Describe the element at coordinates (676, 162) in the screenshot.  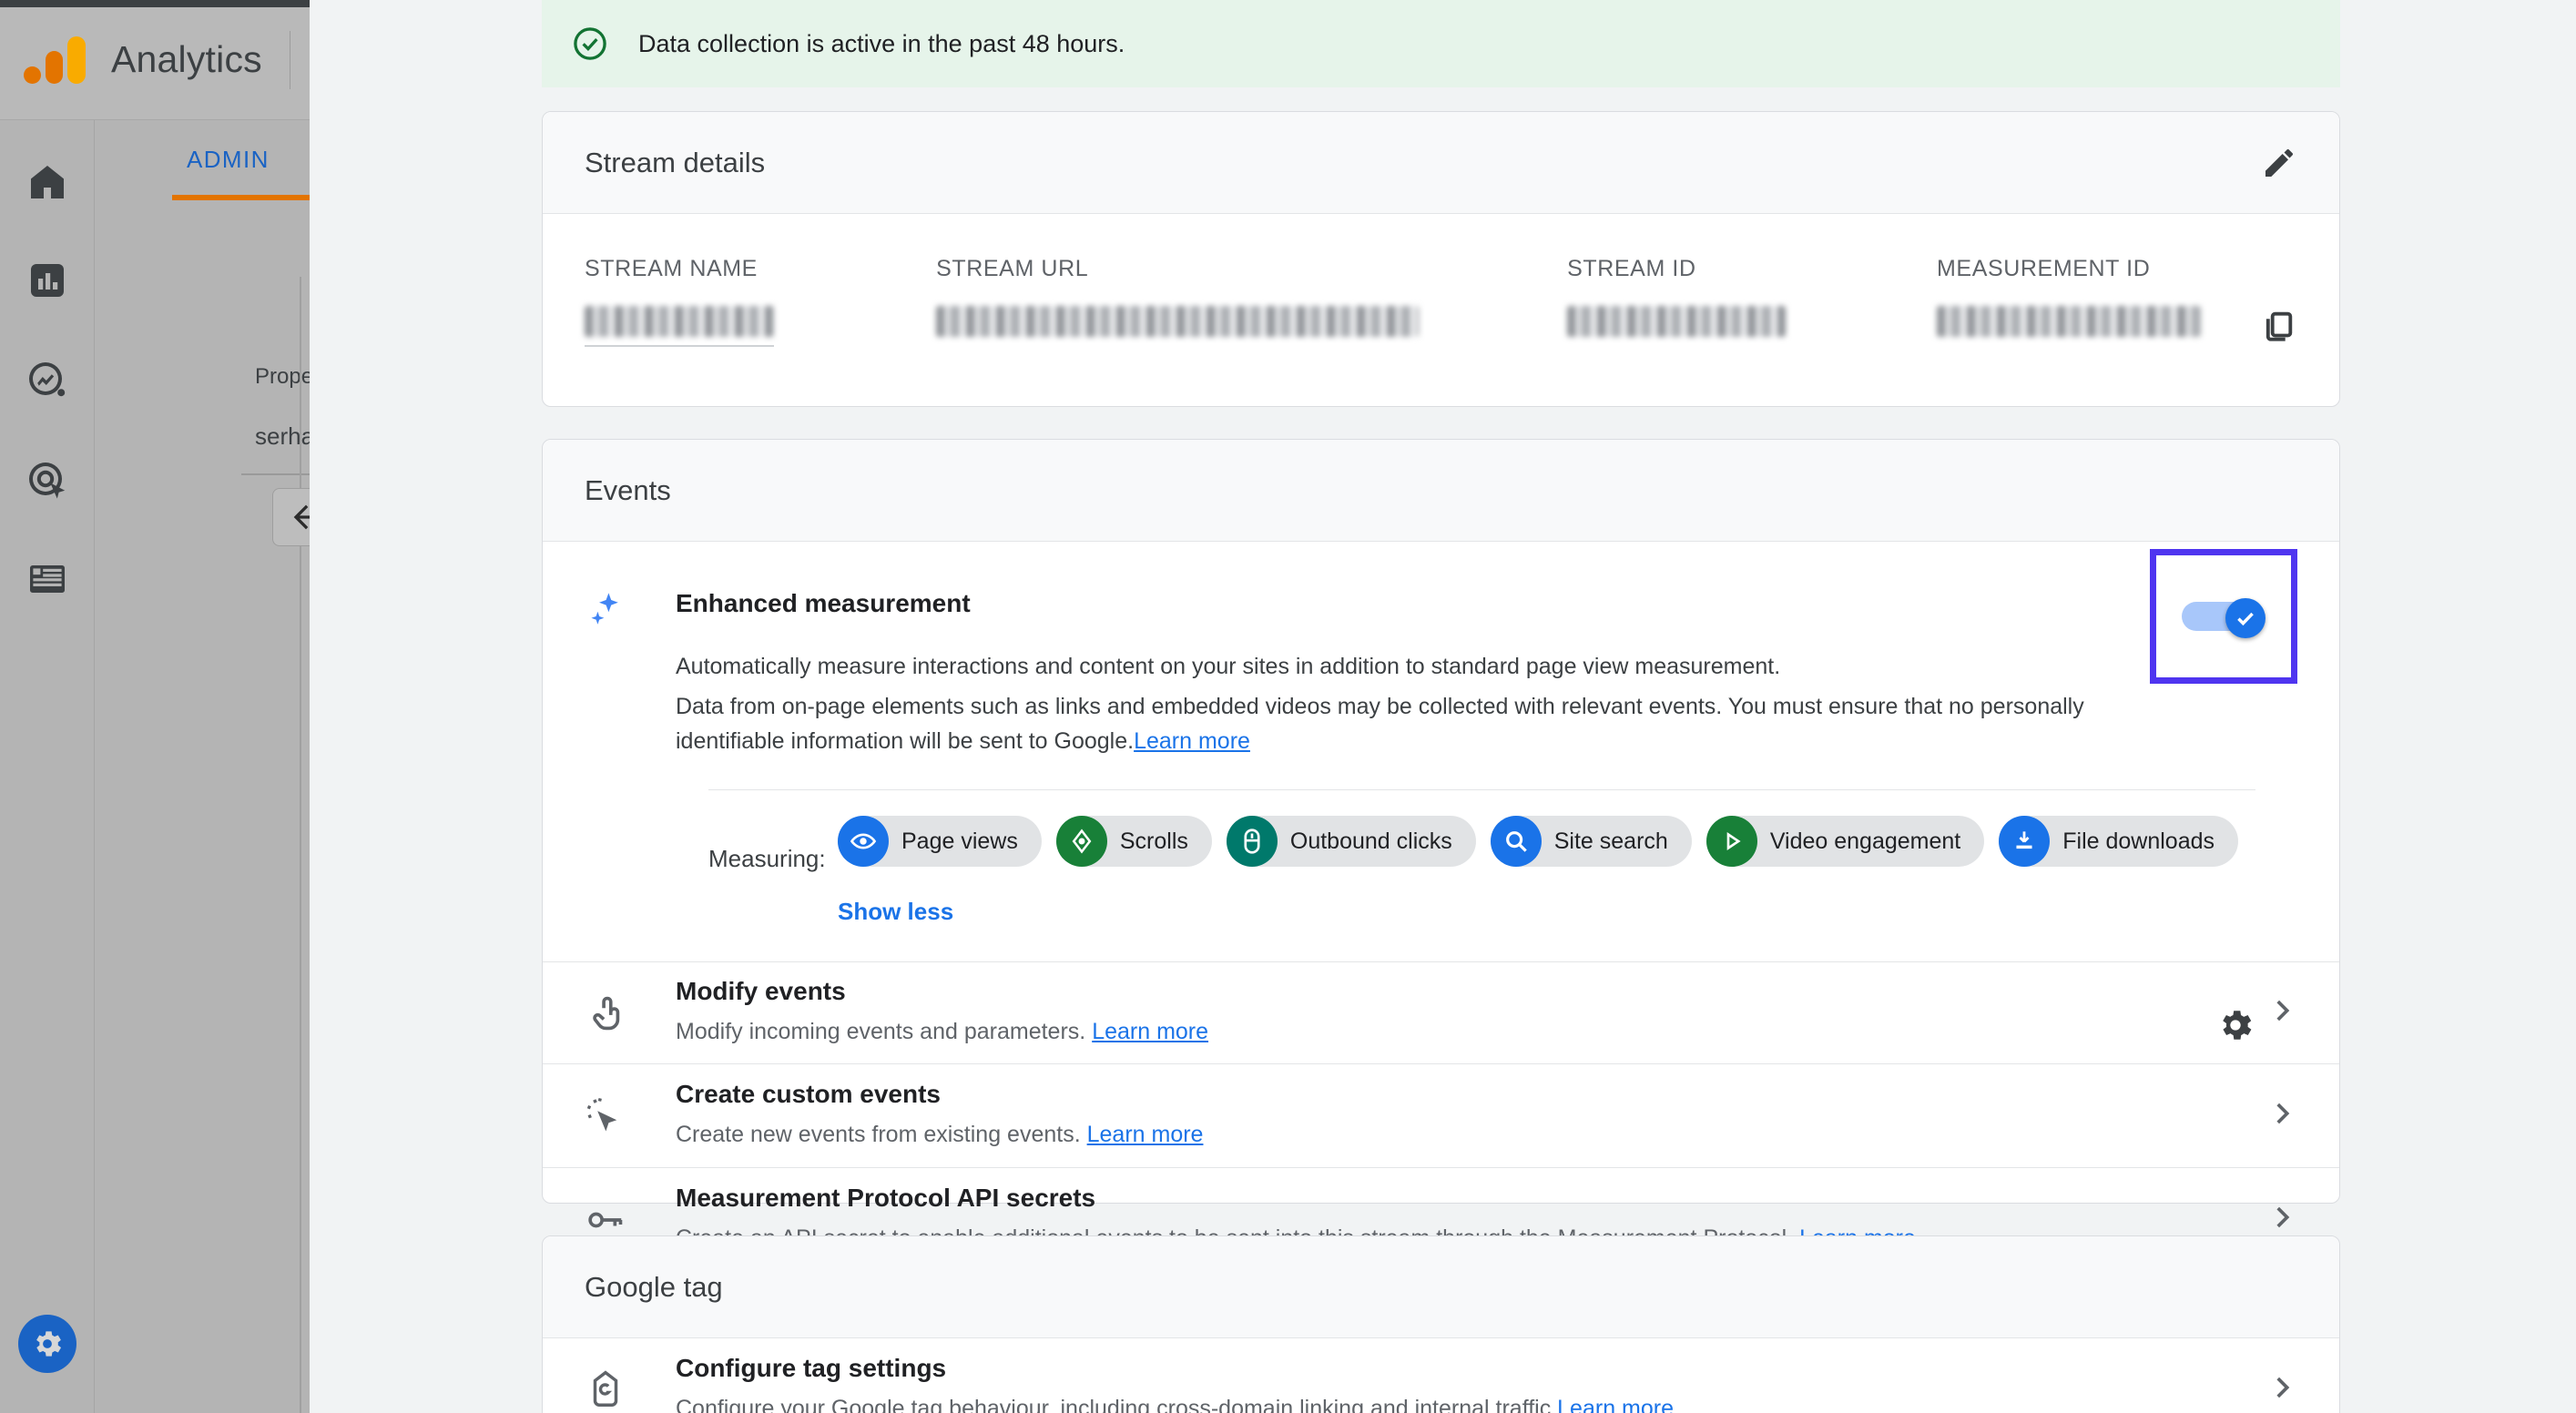
I see `stream-details-title: Stream details` at that location.